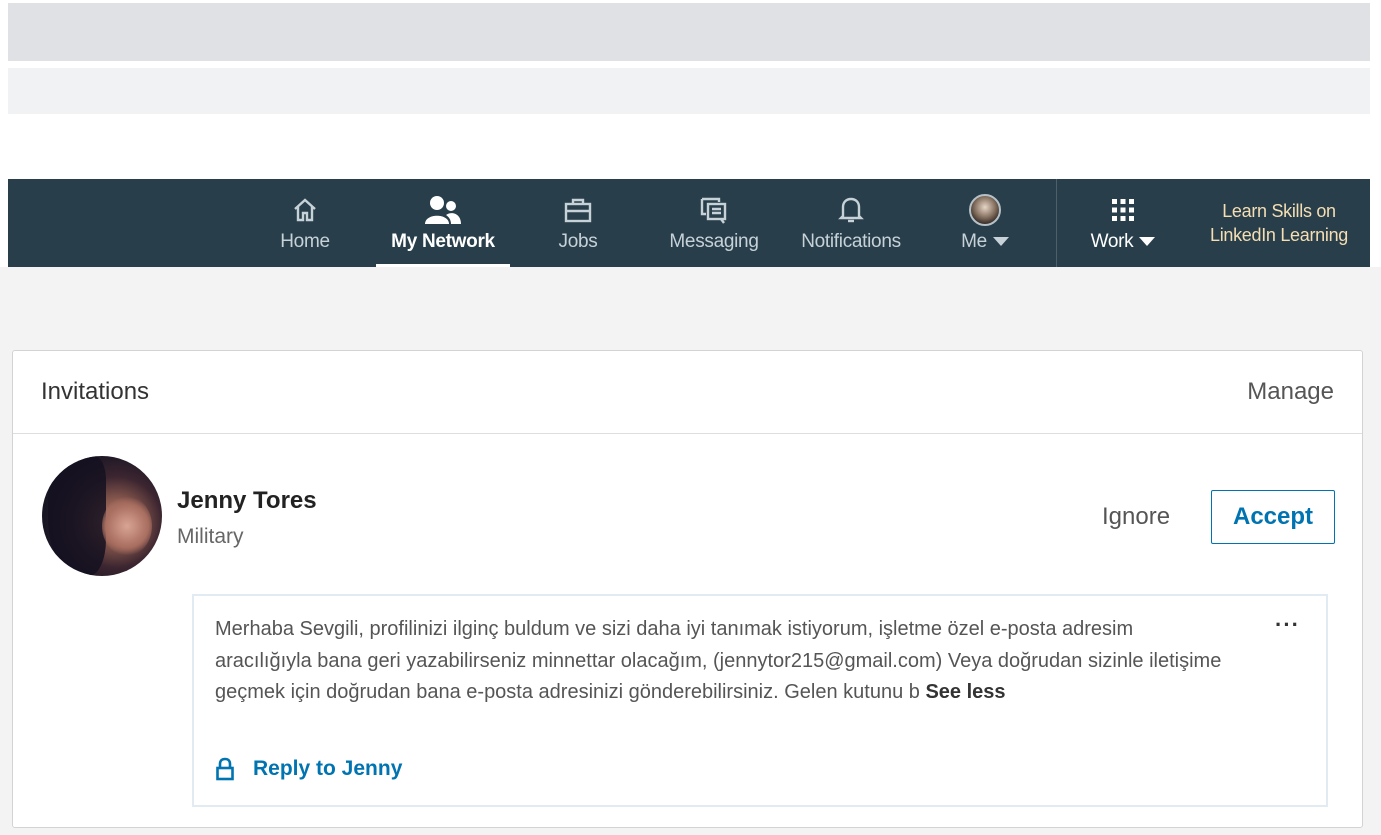  What do you see at coordinates (578, 241) in the screenshot?
I see `nav-jobs-label: Jobs` at bounding box center [578, 241].